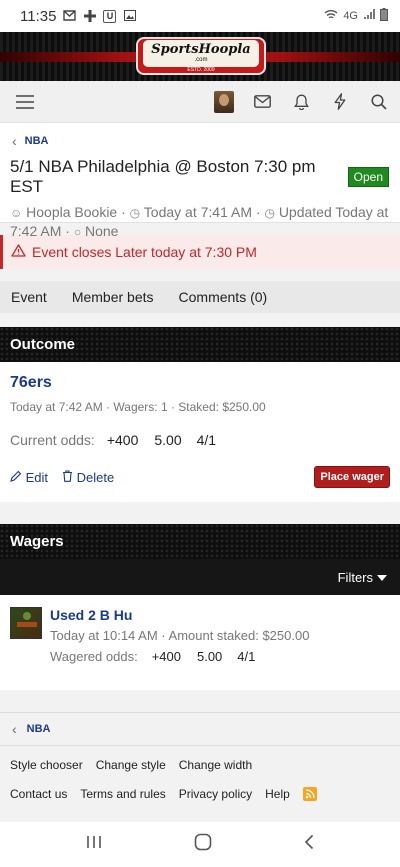  Describe the element at coordinates (350, 16) in the screenshot. I see `network-type: 4G` at that location.